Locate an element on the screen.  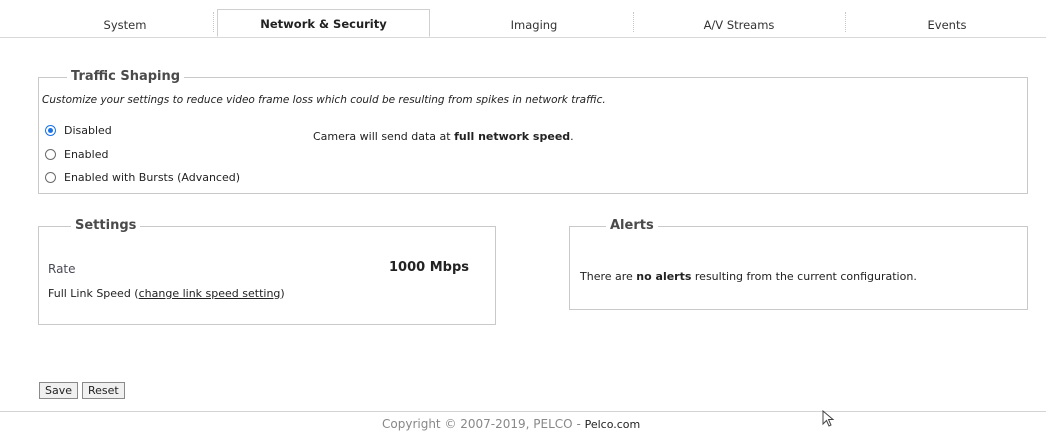
tab-av-streams: A/V Streams is located at coordinates (739, 16).